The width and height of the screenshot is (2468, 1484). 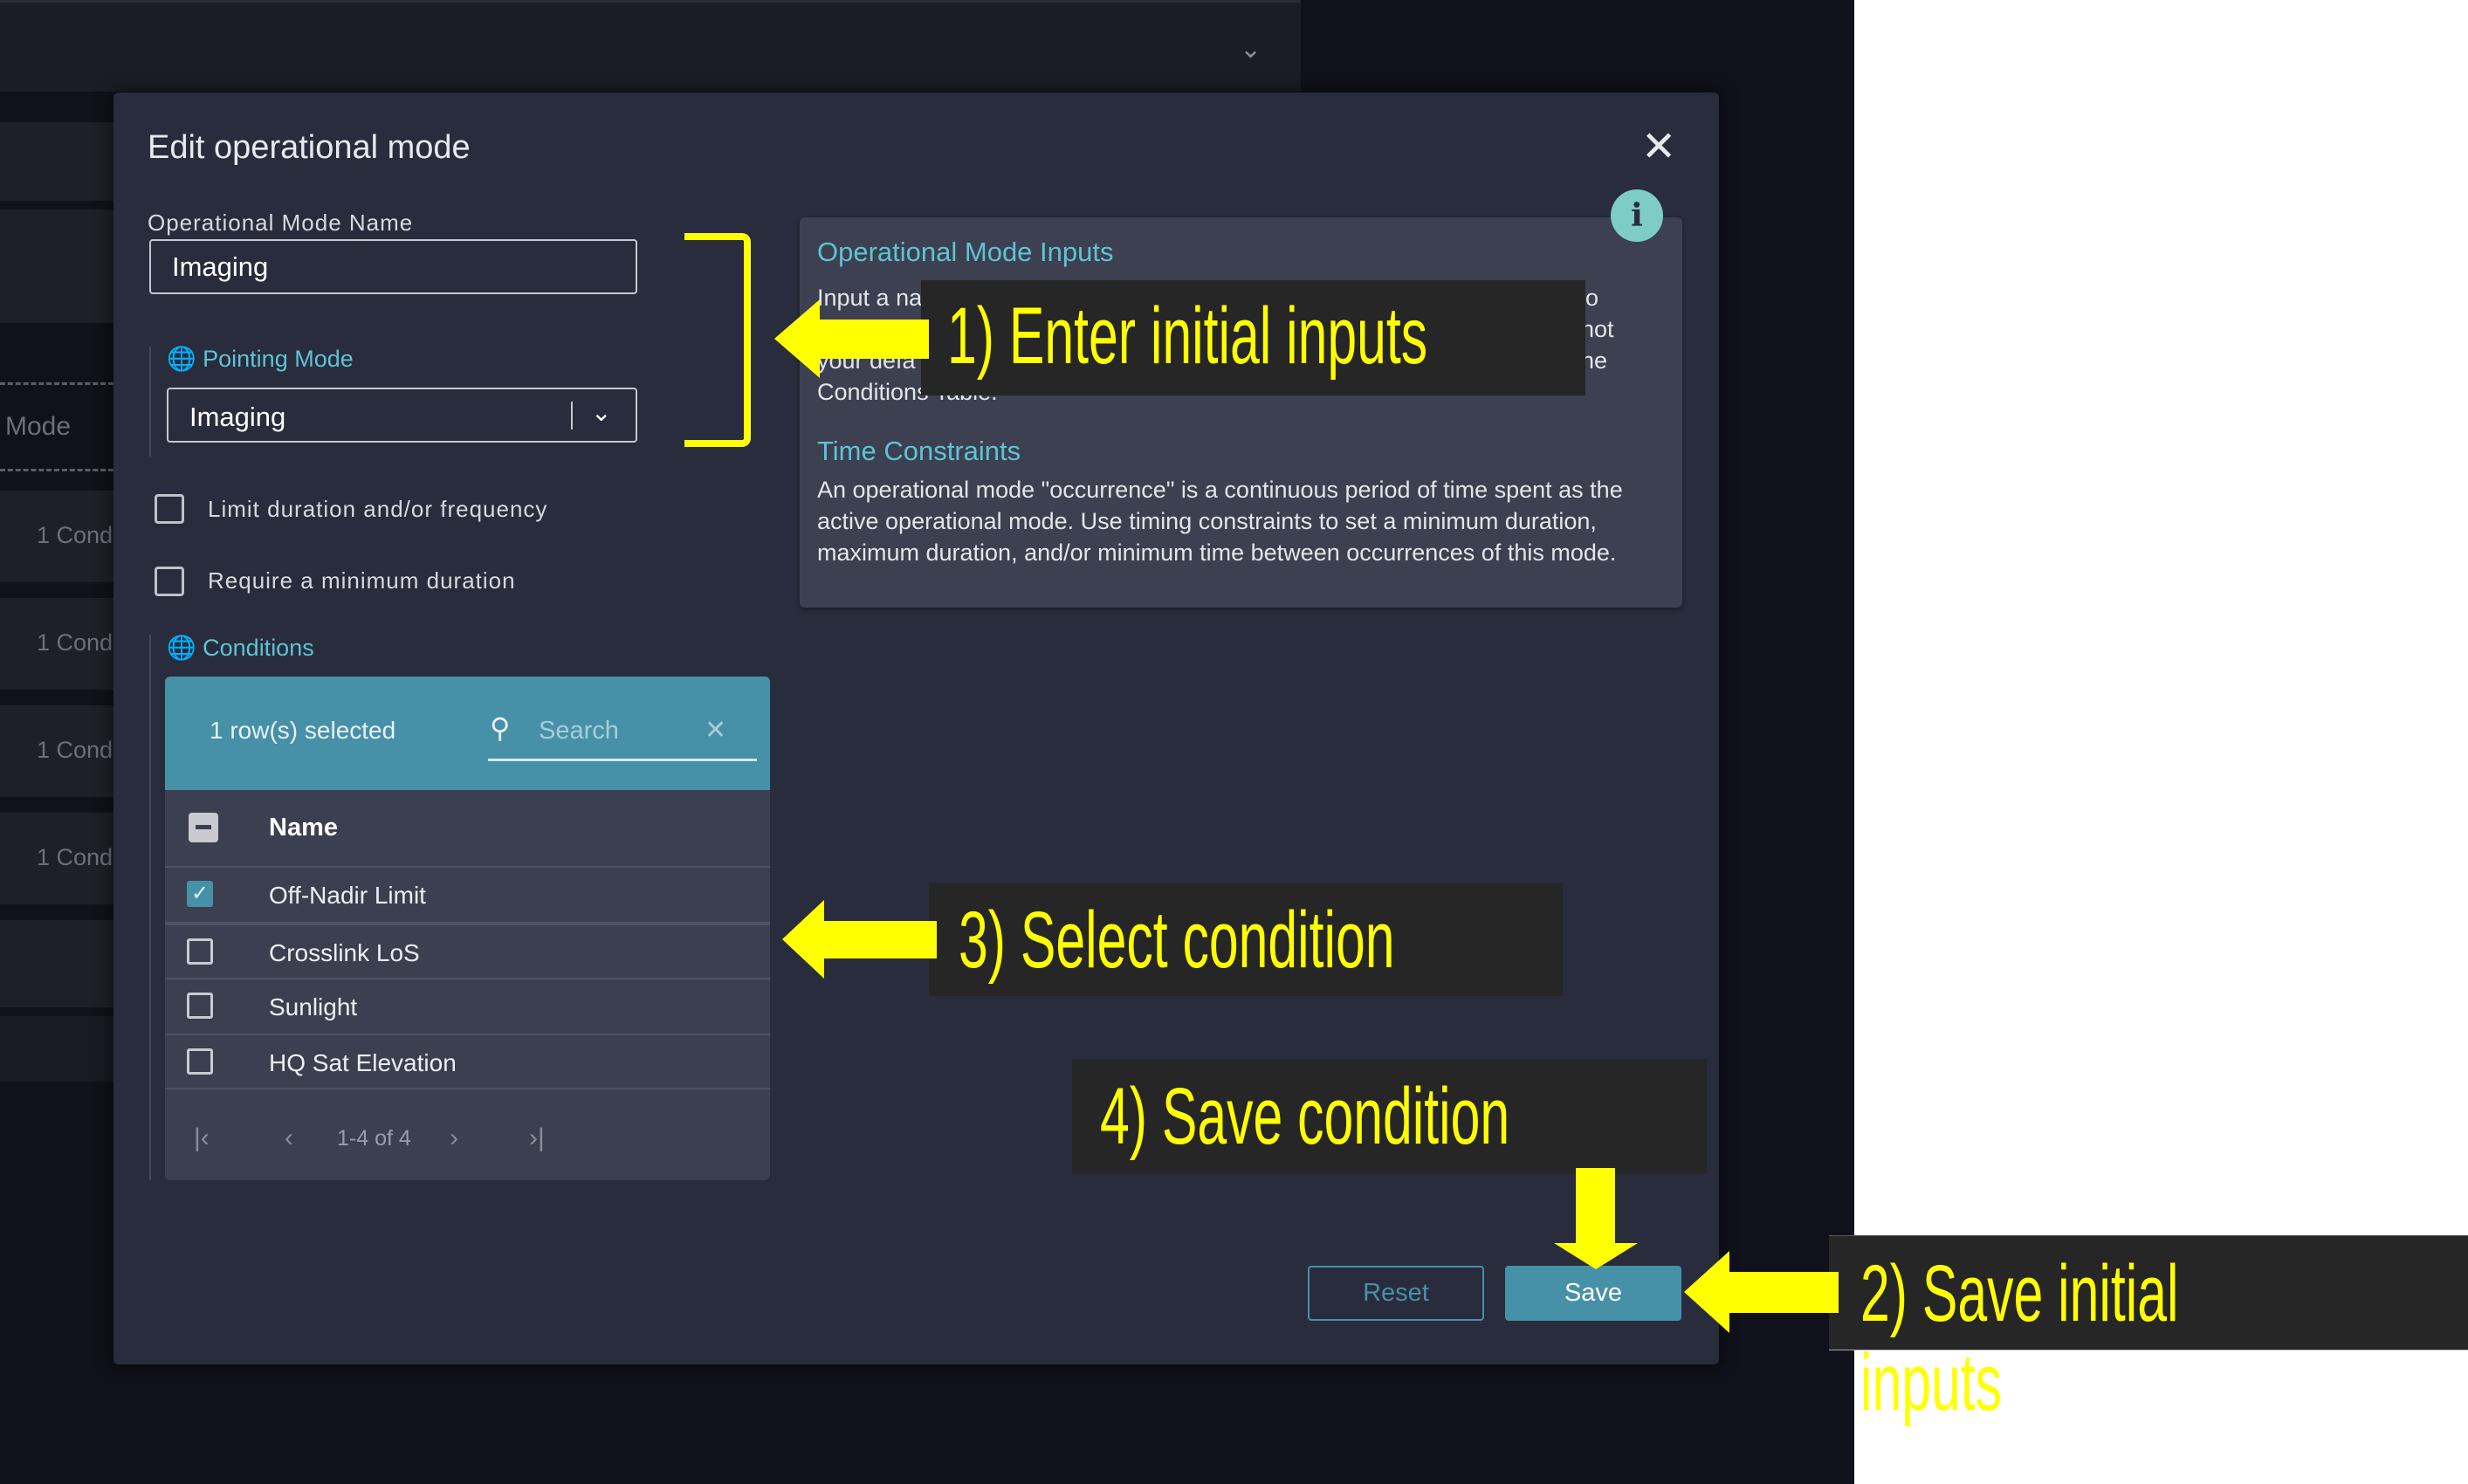 I want to click on table-row: HQ Sat Elevation, so click(x=468, y=1062).